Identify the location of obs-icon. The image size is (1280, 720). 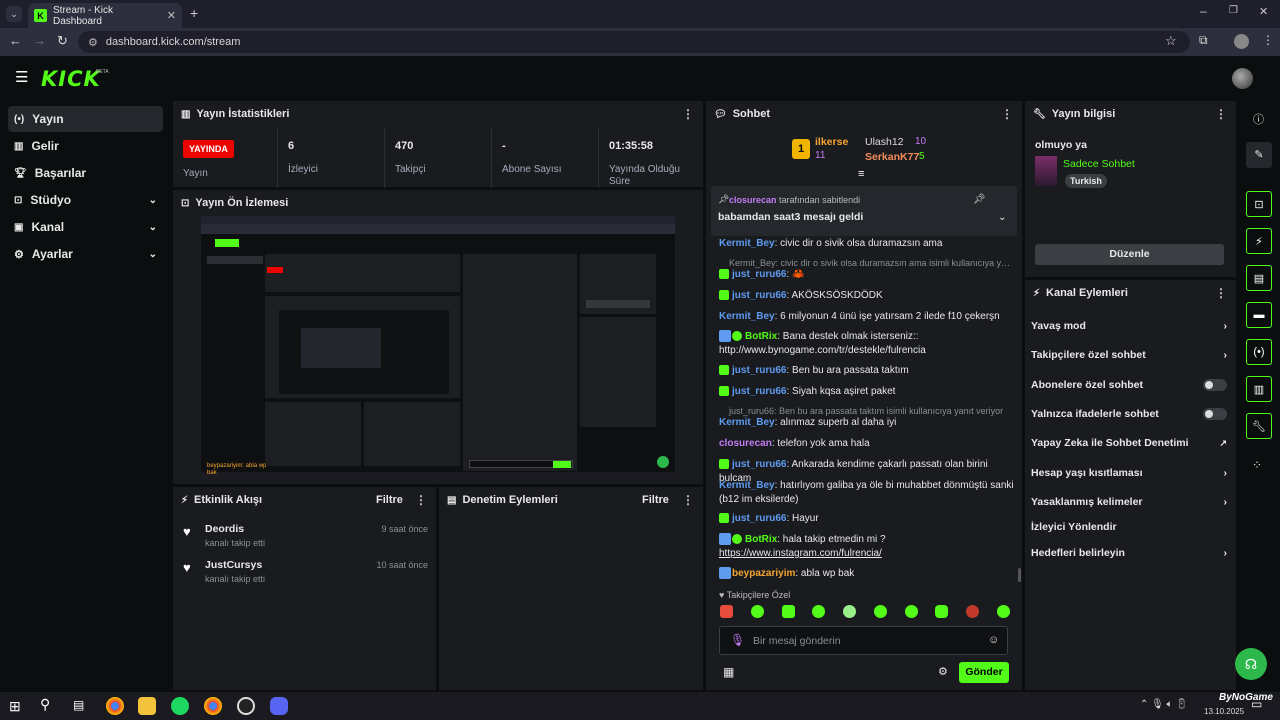
(246, 706).